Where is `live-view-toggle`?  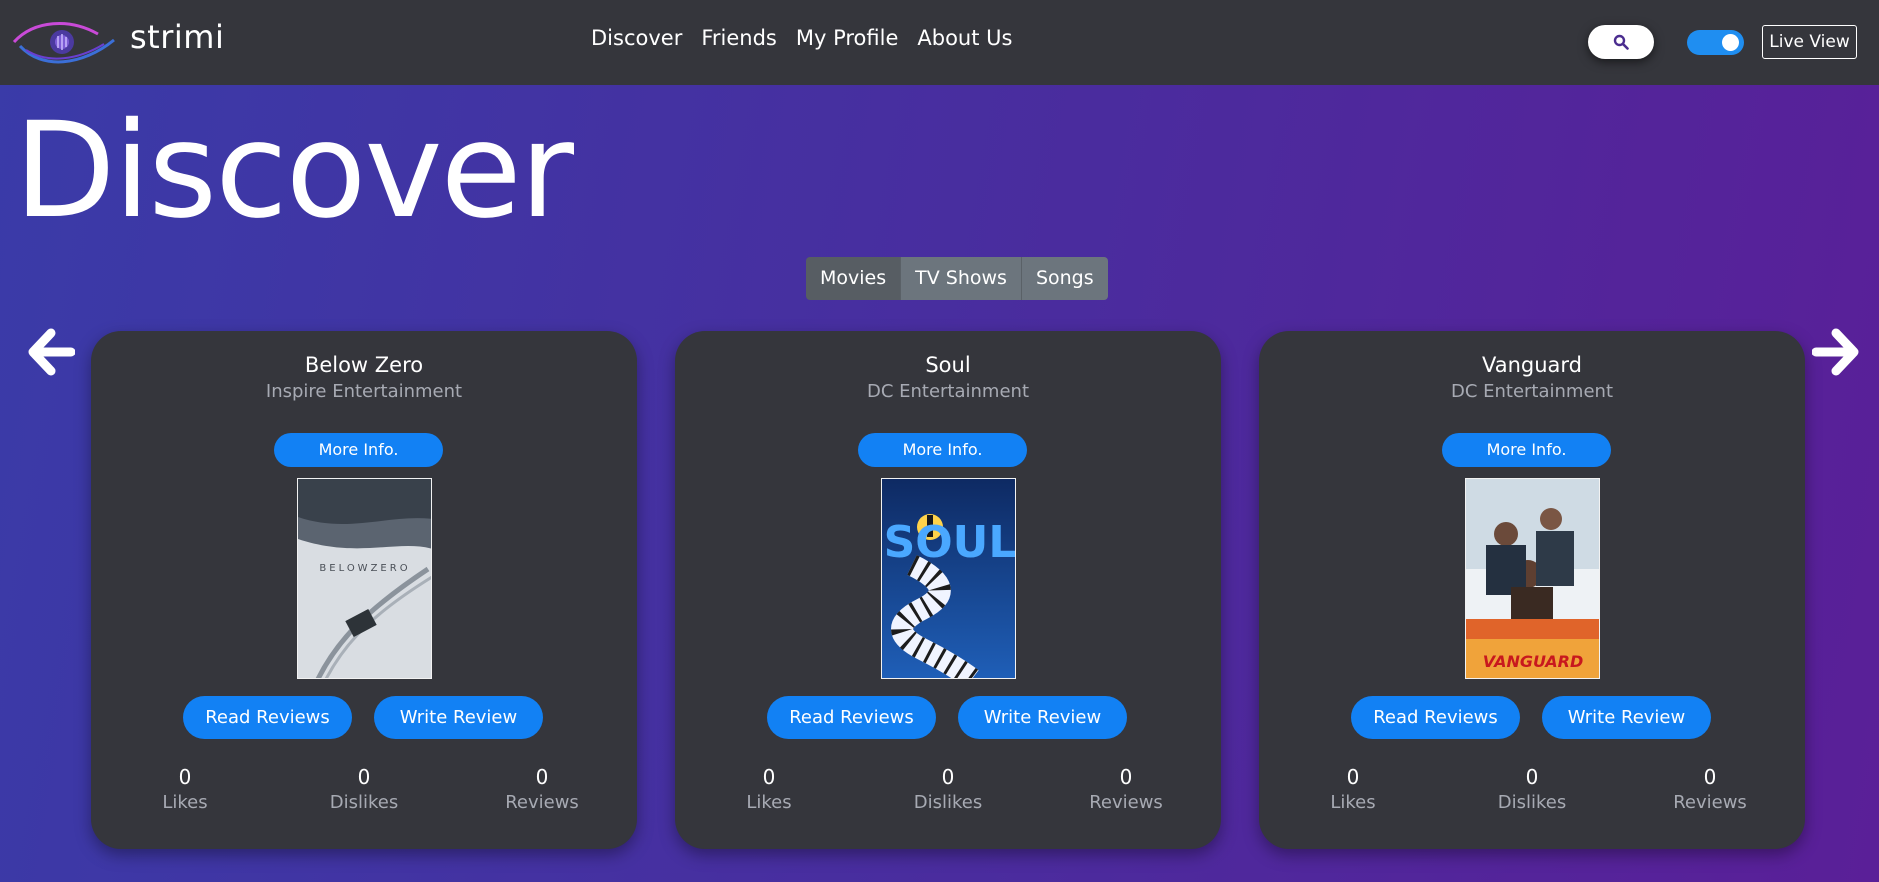
live-view-toggle is located at coordinates (1715, 42).